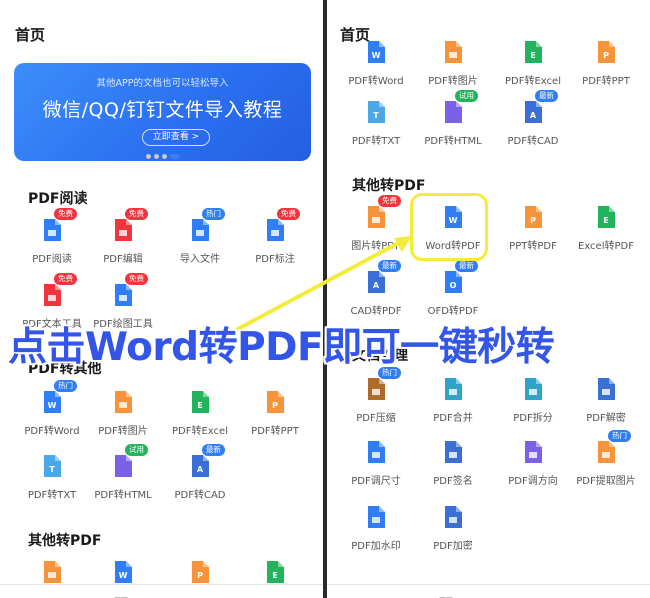  What do you see at coordinates (453, 517) in the screenshot?
I see `encrypt-icon` at bounding box center [453, 517].